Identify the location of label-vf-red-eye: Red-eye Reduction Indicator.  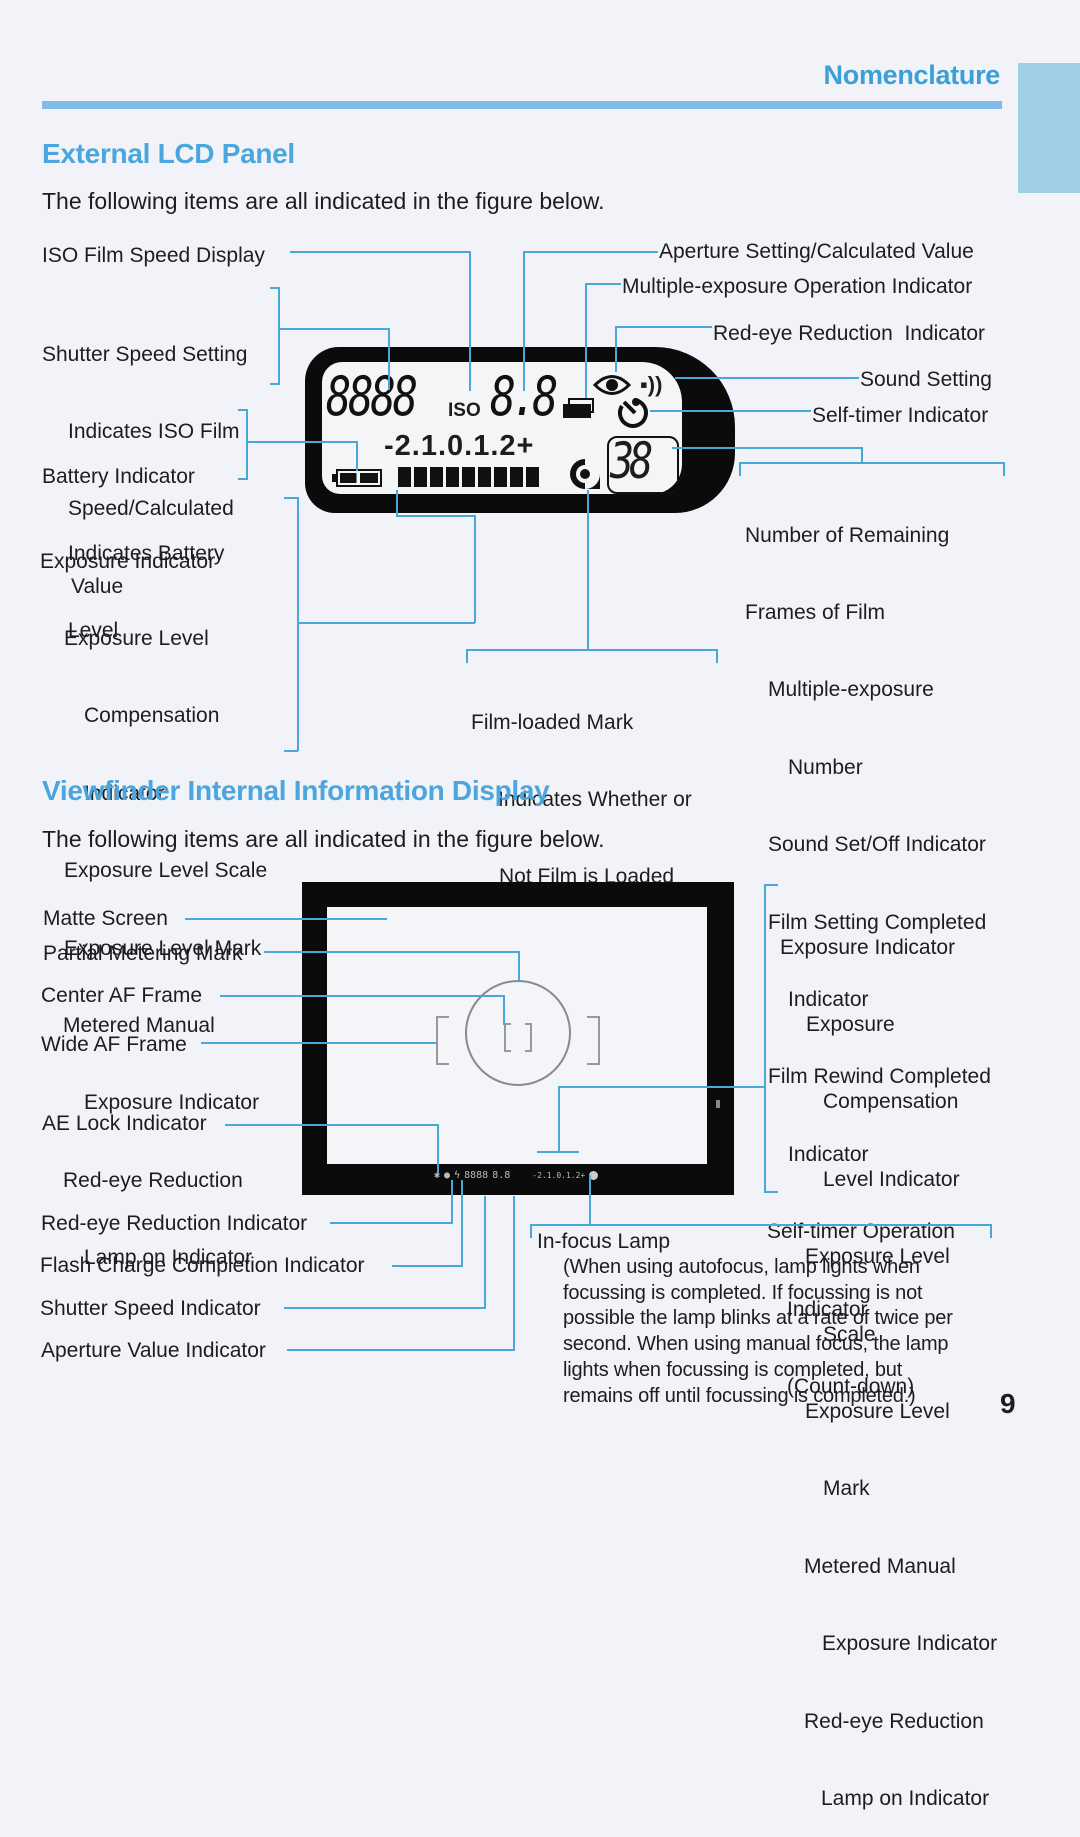
(174, 1223).